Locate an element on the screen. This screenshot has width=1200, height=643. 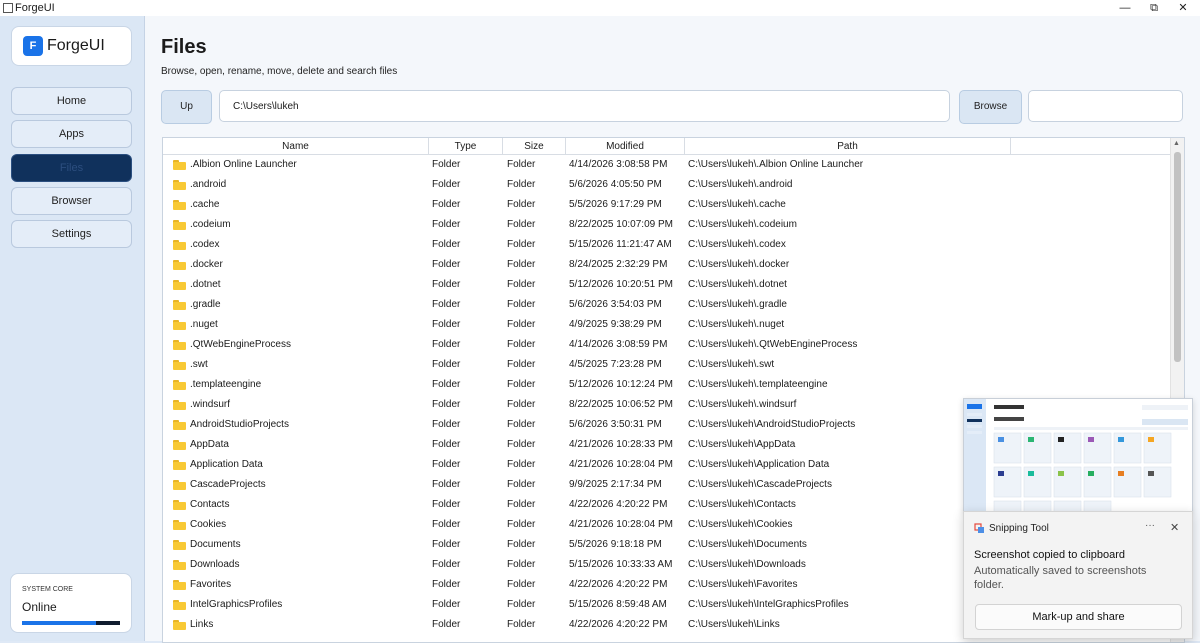
notification-close-icon: ✕ is located at coordinates (1174, 527).